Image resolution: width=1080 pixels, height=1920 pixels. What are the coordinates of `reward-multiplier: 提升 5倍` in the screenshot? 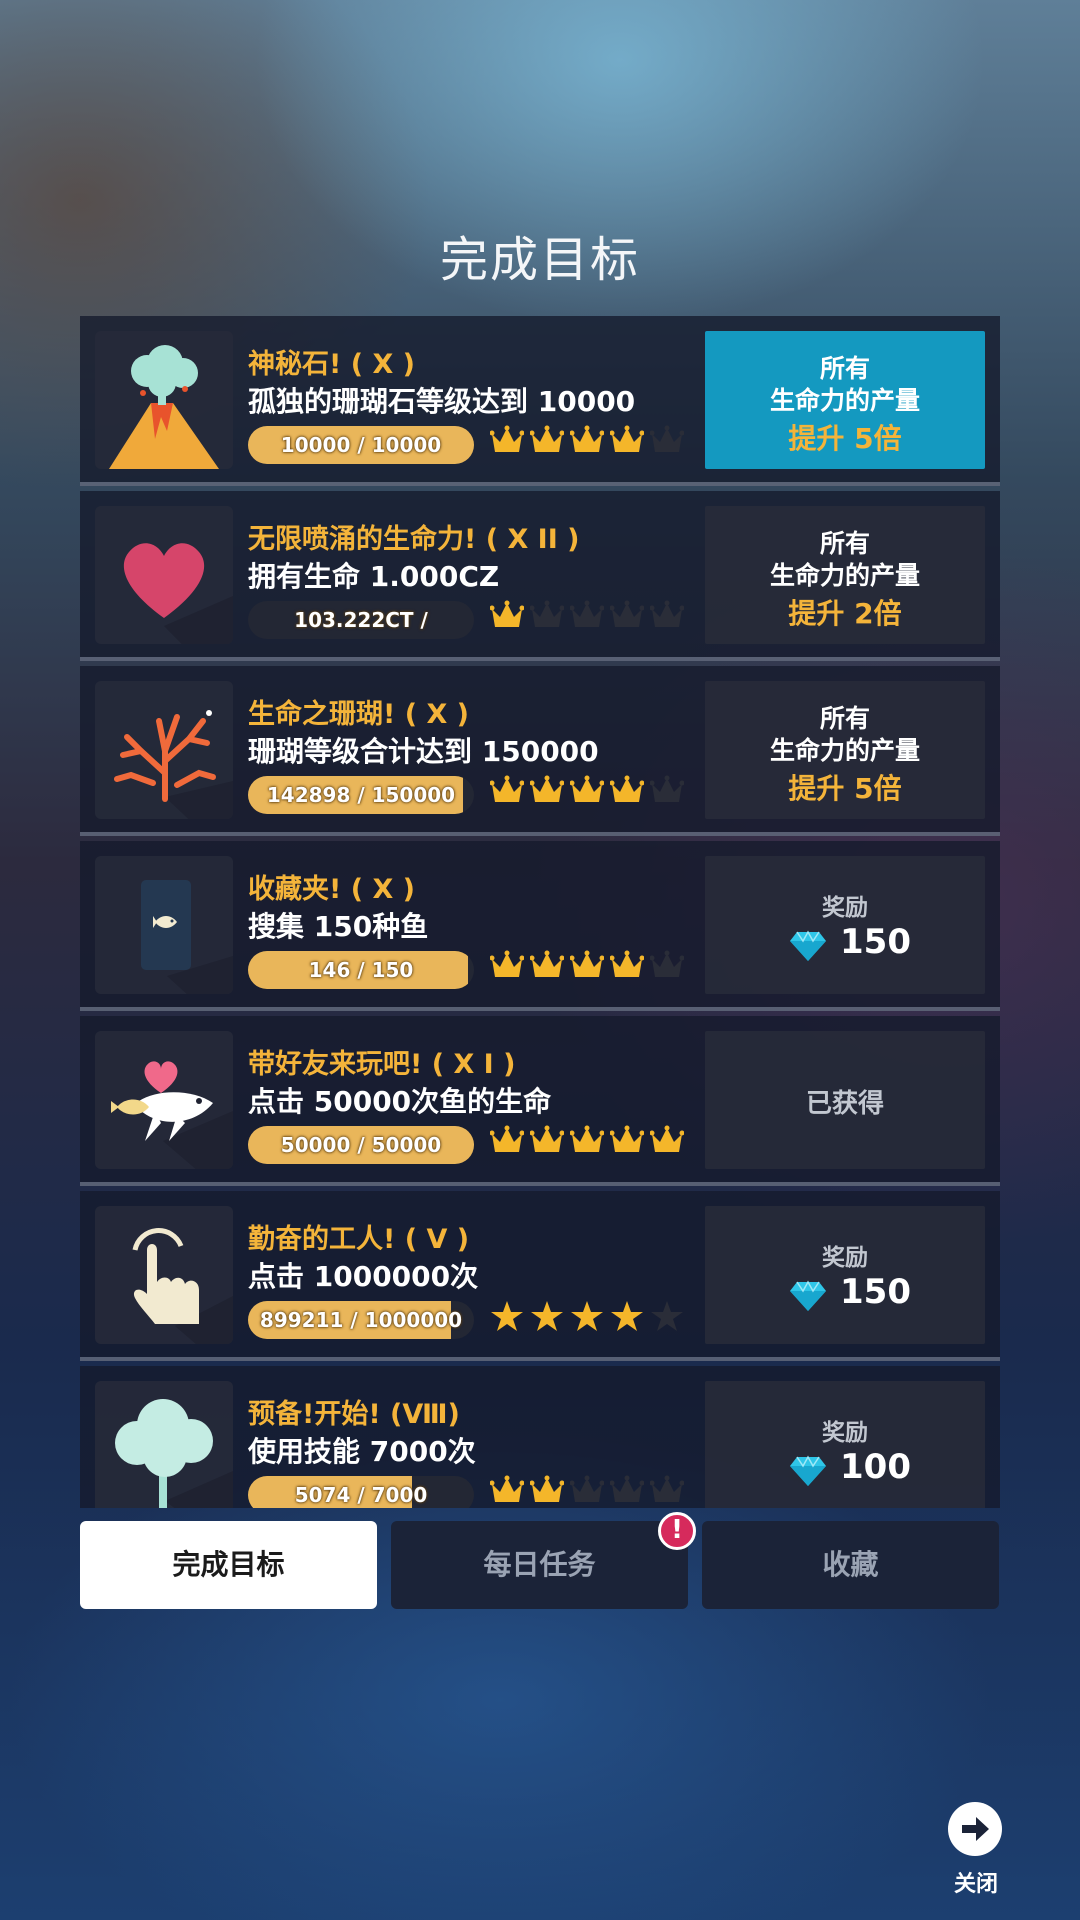 It's located at (845, 788).